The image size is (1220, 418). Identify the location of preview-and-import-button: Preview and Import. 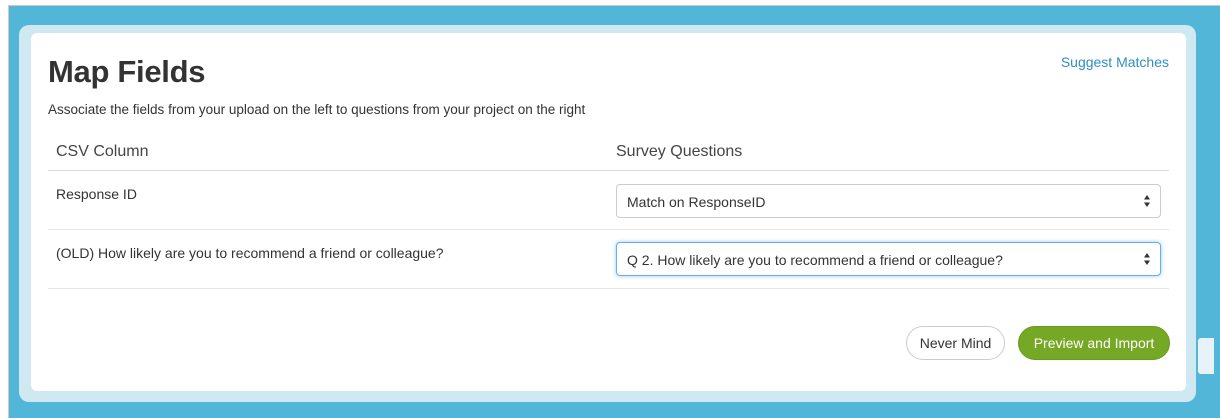
(1094, 343).